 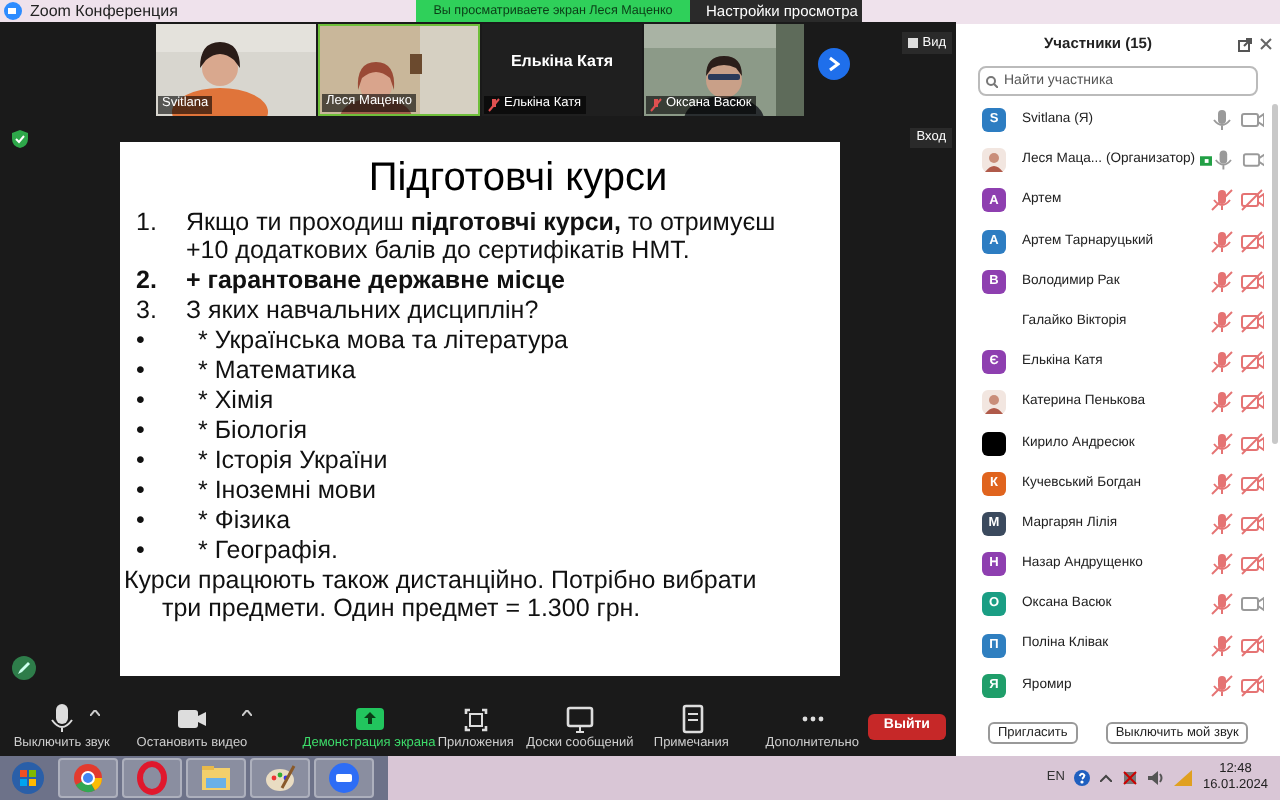 I want to click on scrollbar, so click(x=1275, y=274).